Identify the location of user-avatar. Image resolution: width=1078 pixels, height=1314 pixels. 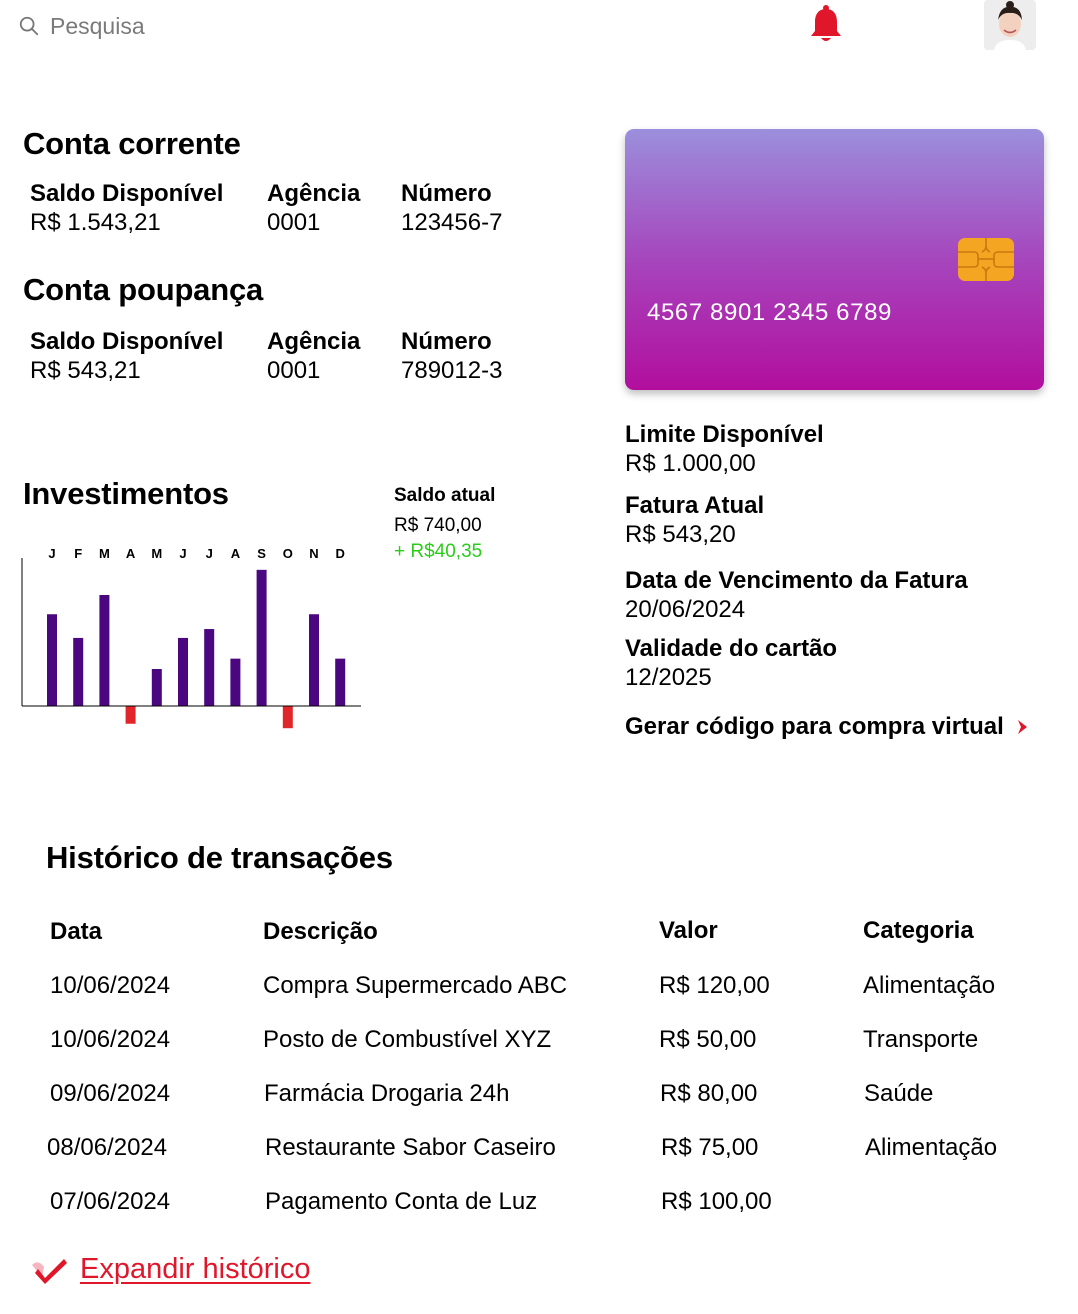
(1010, 25).